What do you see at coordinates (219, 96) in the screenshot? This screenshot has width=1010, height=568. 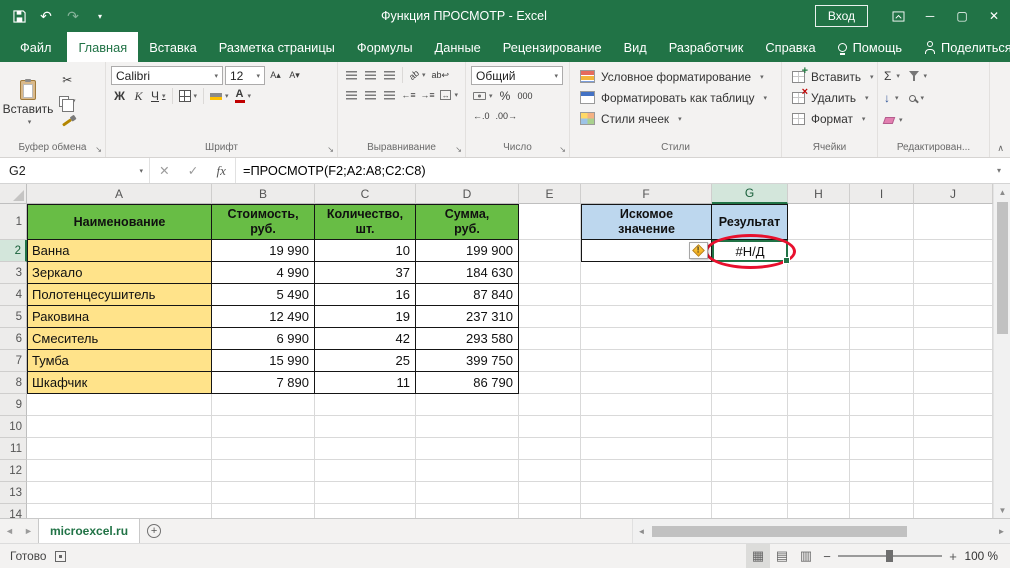 I see `fill-color-button` at bounding box center [219, 96].